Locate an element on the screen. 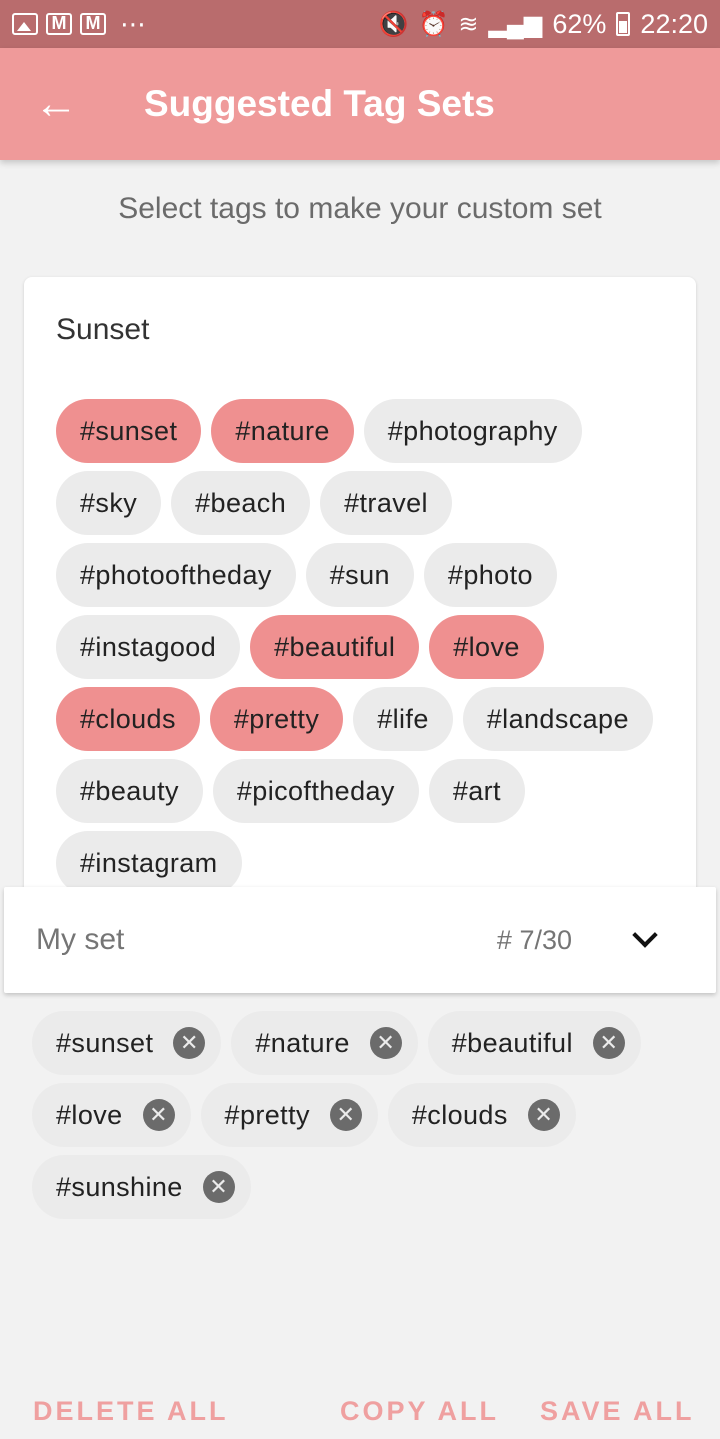  save-all-button: SAVE ALL is located at coordinates (617, 1411).